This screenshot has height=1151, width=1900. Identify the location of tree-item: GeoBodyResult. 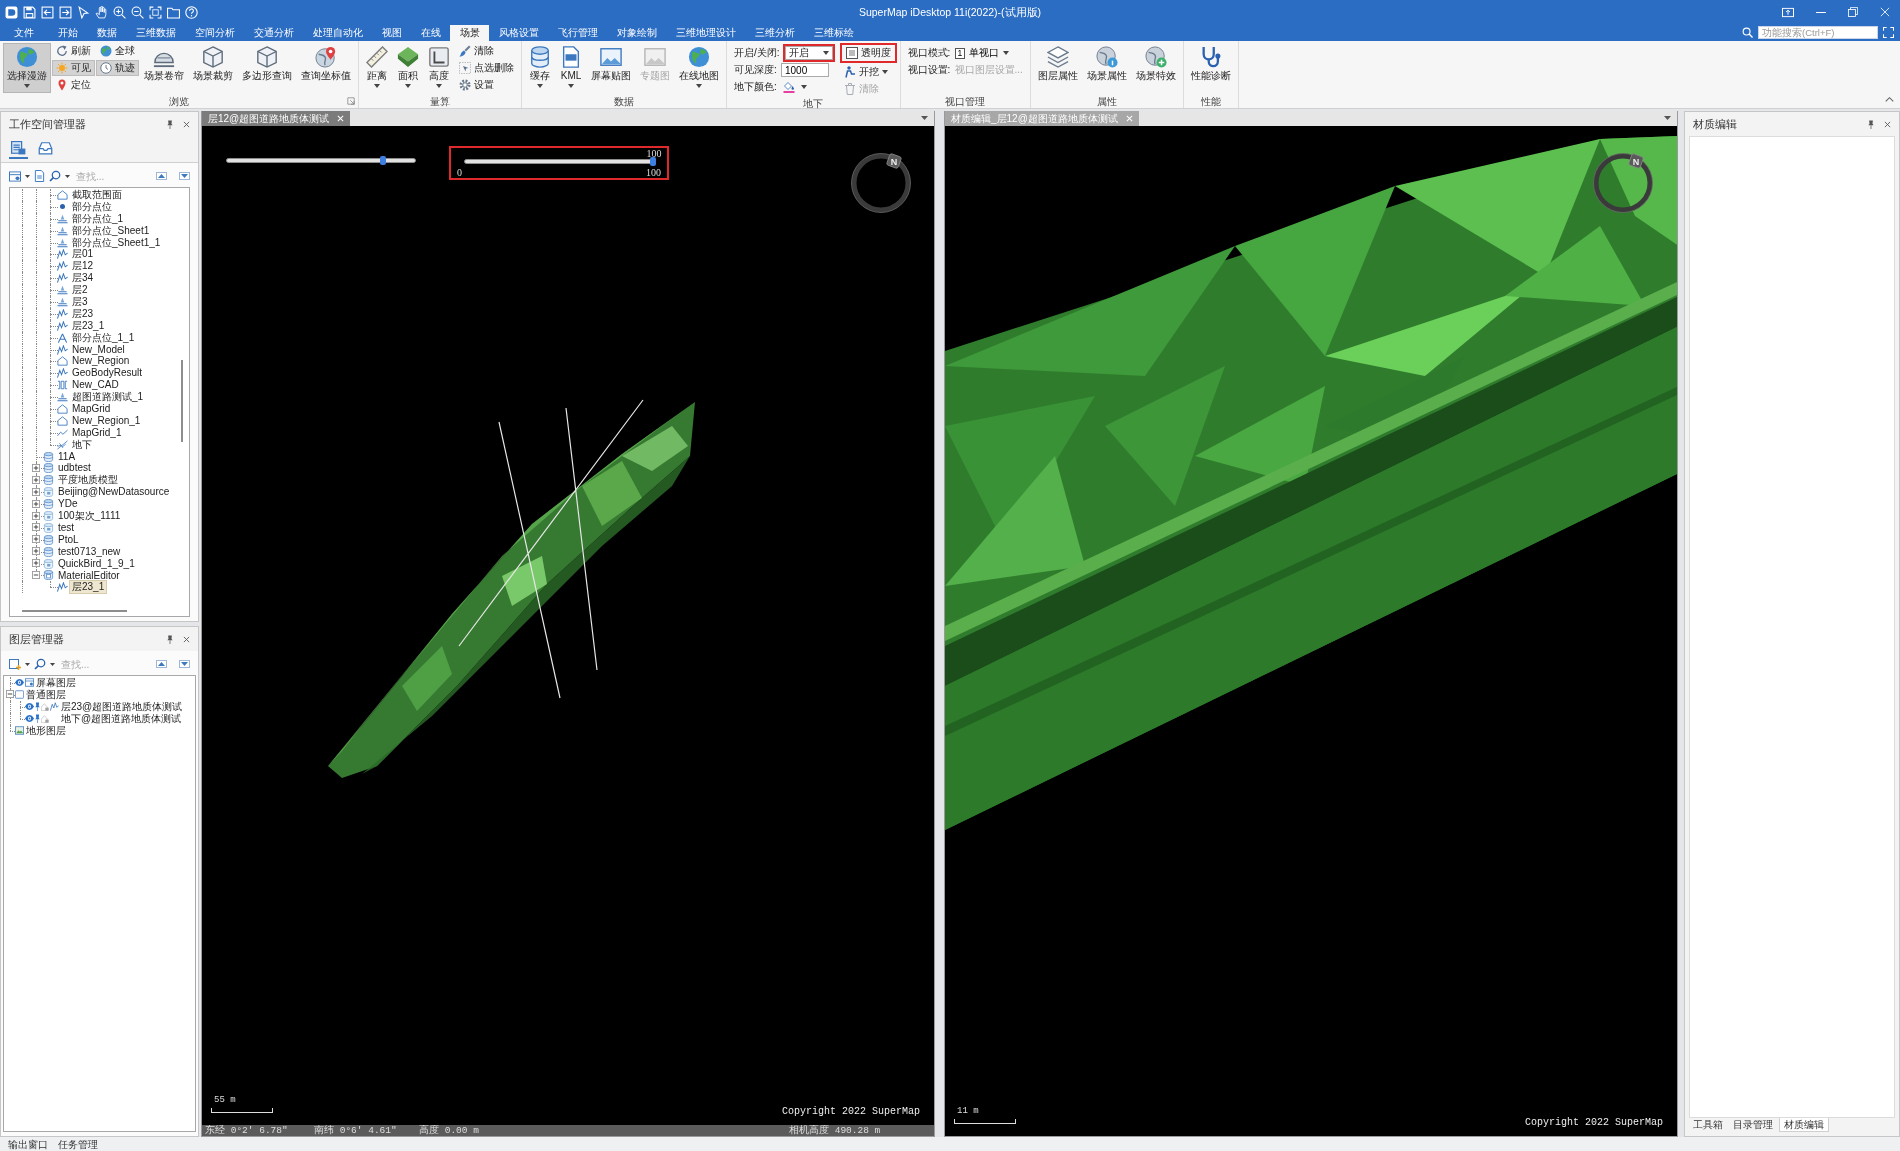
(107, 373).